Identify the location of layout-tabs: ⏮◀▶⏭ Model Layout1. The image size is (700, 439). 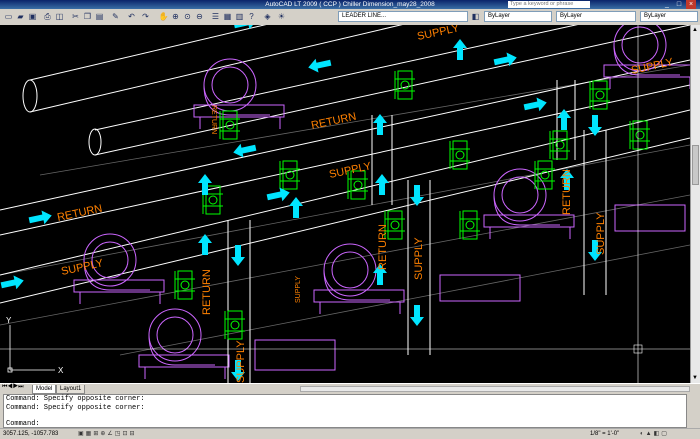
(350, 388).